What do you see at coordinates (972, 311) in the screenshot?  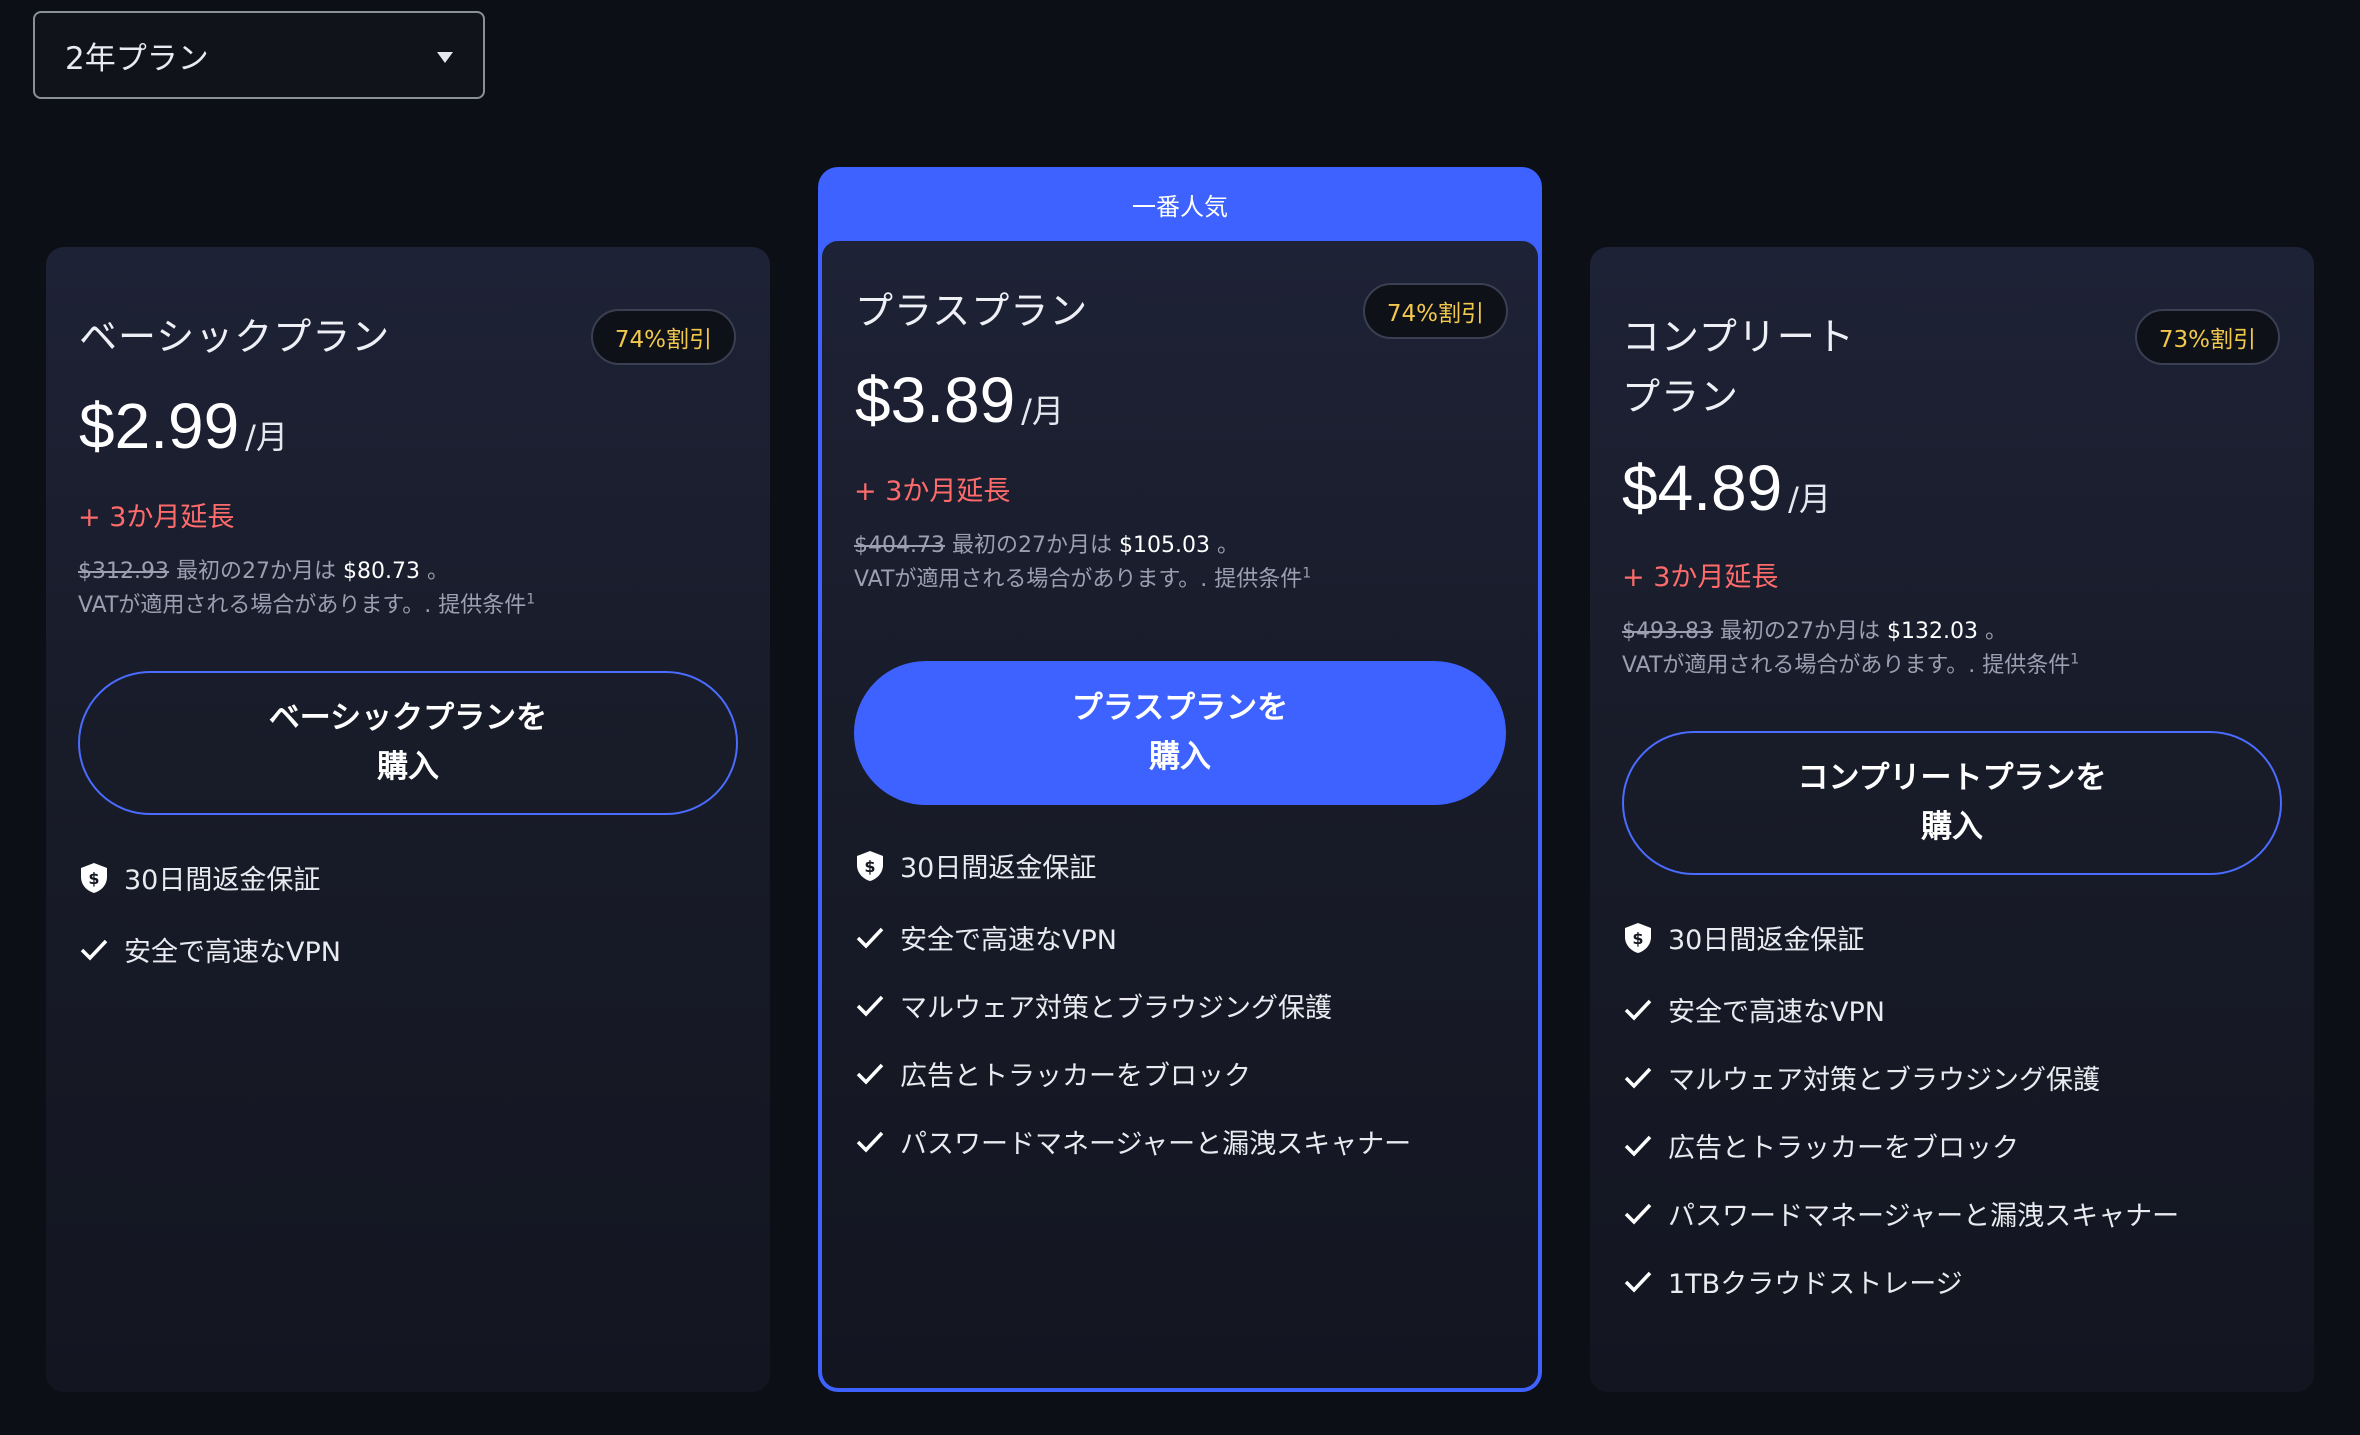 I see `plan-title: プラスプラン` at bounding box center [972, 311].